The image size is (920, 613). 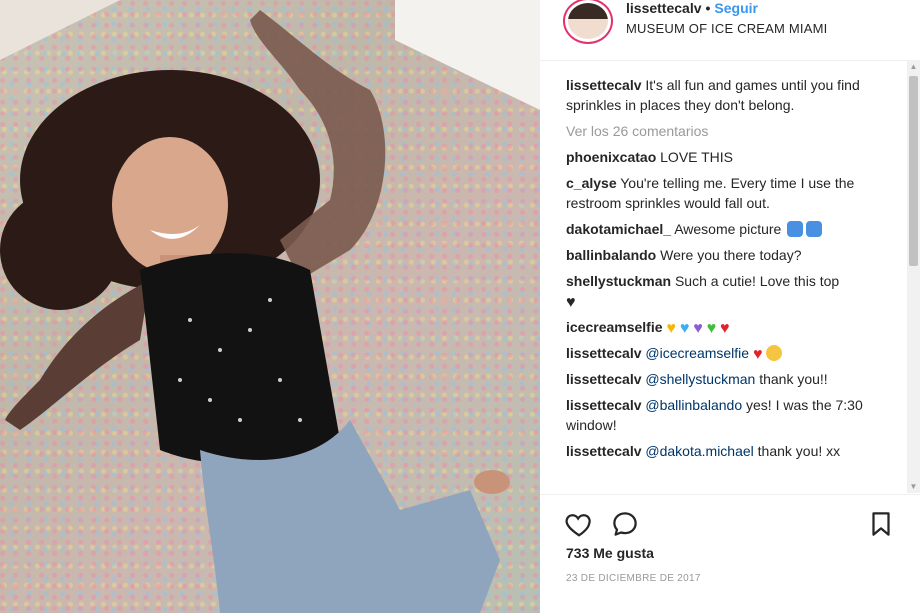 I want to click on comment: phoenixcatao LOVE THIS, so click(x=728, y=157).